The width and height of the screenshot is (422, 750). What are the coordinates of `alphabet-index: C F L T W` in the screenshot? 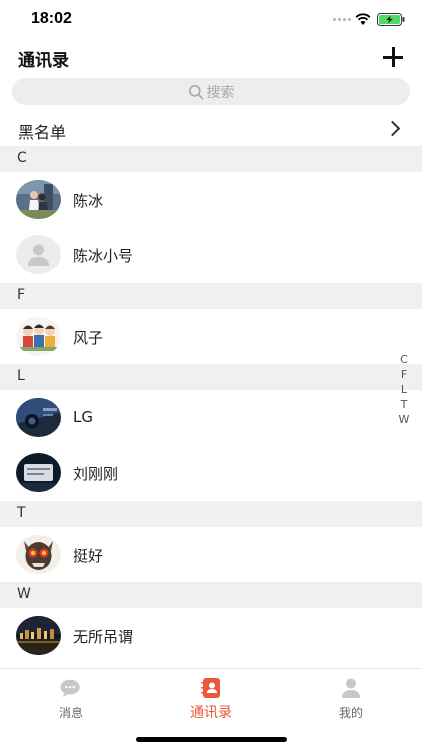 It's located at (404, 389).